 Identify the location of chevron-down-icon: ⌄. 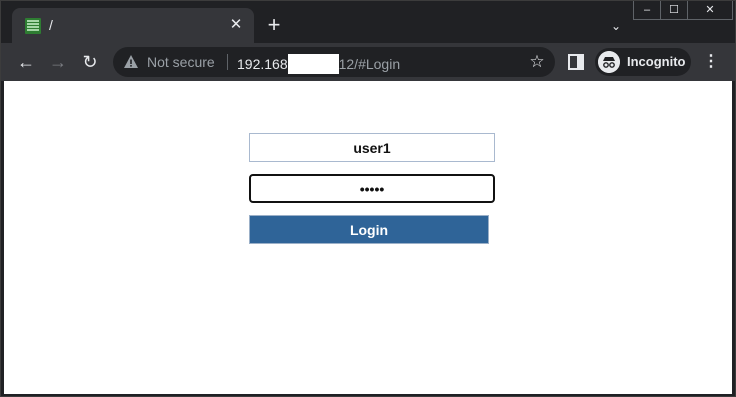
(616, 26).